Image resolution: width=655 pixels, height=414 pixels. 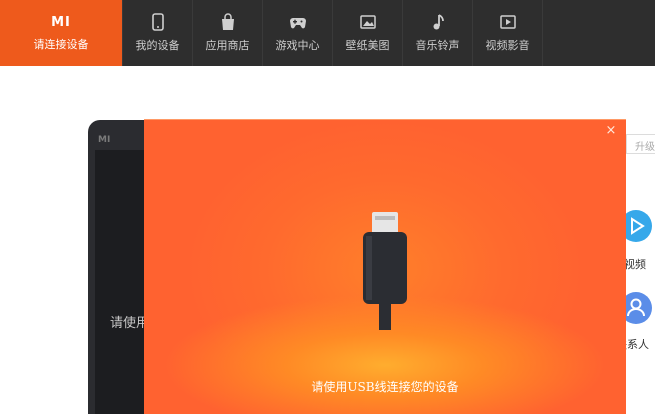 What do you see at coordinates (437, 45) in the screenshot?
I see `tab-label: 音乐铃声` at bounding box center [437, 45].